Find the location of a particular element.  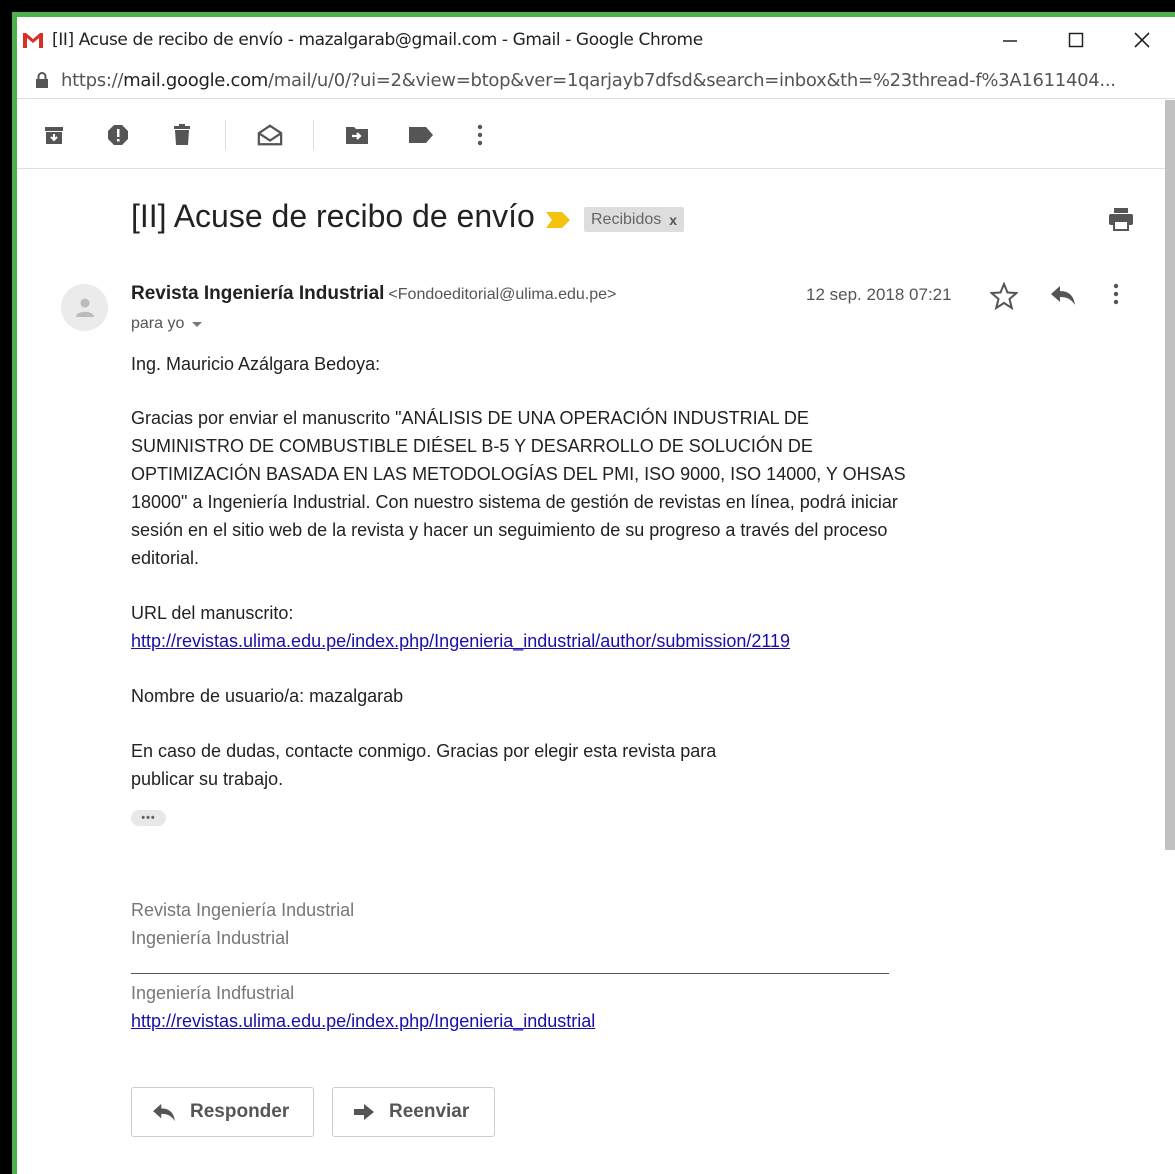

move-to-button is located at coordinates (357, 135).